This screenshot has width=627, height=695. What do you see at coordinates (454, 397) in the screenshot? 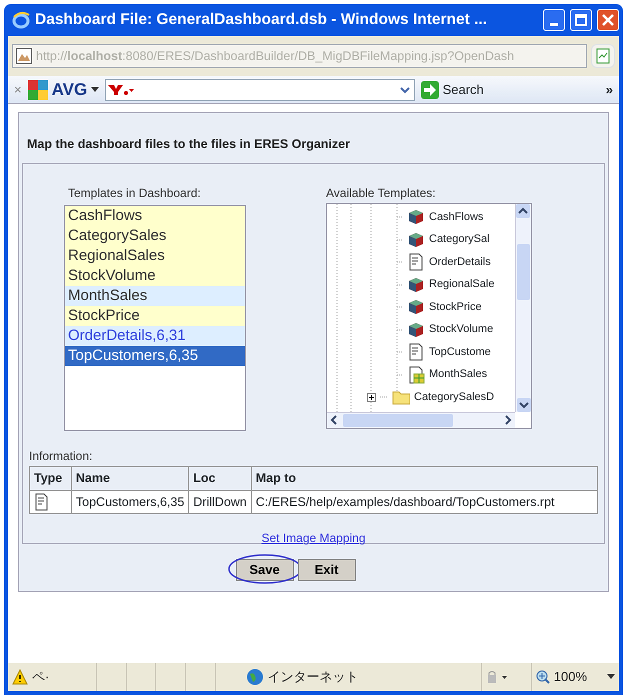
I see `tree-item: CategorySalesD` at bounding box center [454, 397].